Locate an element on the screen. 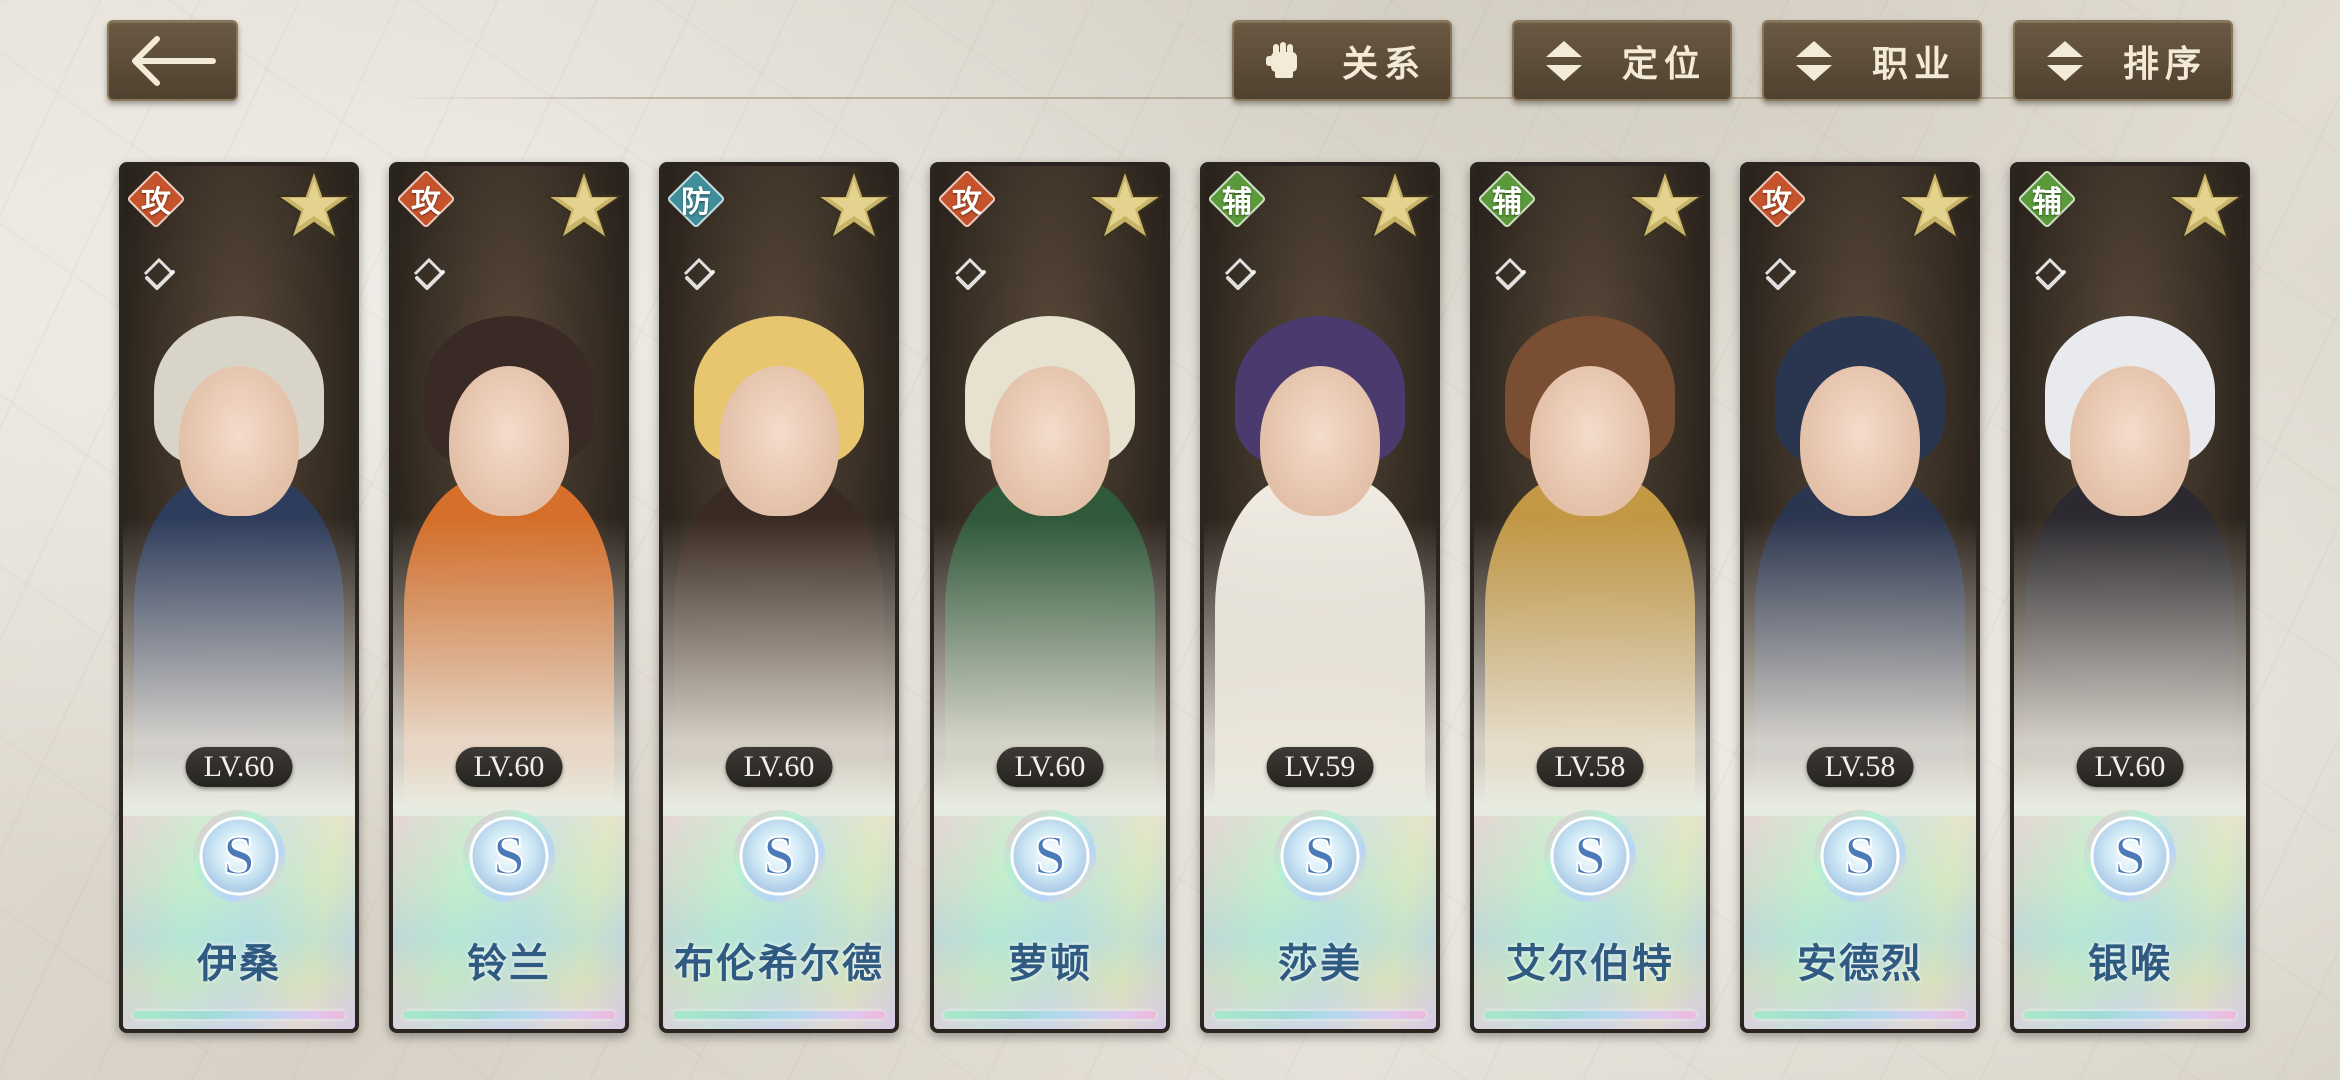 This screenshot has width=2340, height=1080. role-badge: 防 is located at coordinates (696, 199).